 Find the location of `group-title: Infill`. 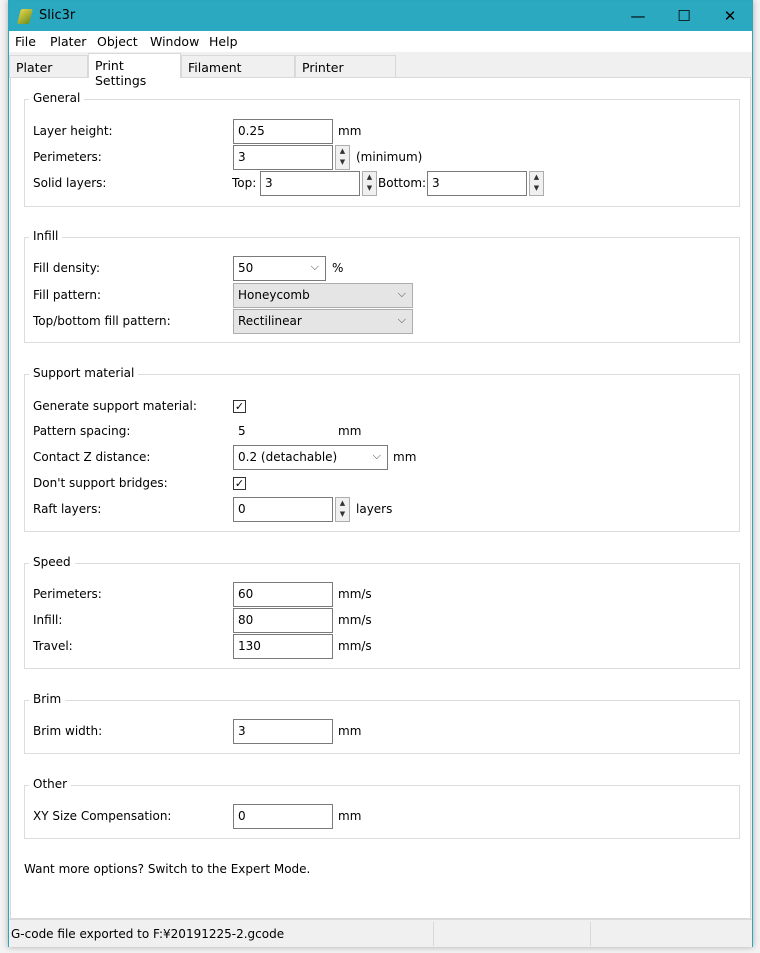

group-title: Infill is located at coordinates (46, 236).